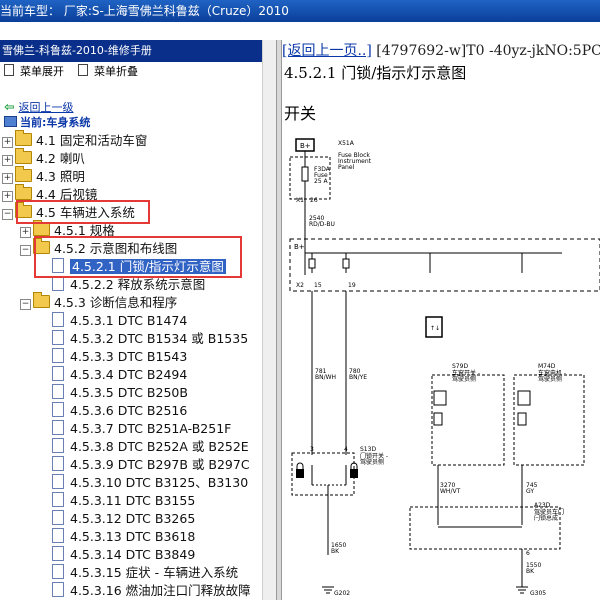  What do you see at coordinates (119, 321) in the screenshot?
I see `tree-item-dtc-1: 4.5.3.1 DTC B1474` at bounding box center [119, 321].